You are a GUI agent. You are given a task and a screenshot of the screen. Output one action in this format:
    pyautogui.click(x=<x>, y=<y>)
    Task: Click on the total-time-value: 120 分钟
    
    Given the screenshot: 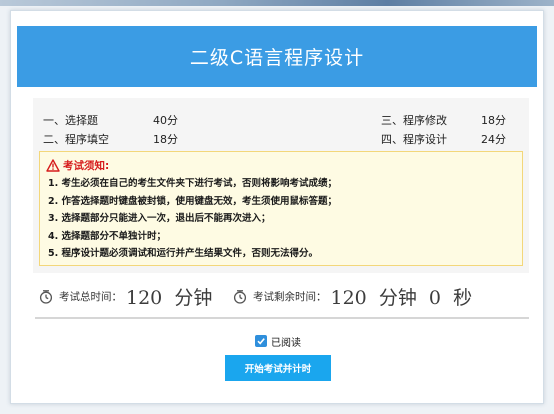 What is the action you would take?
    pyautogui.click(x=169, y=297)
    